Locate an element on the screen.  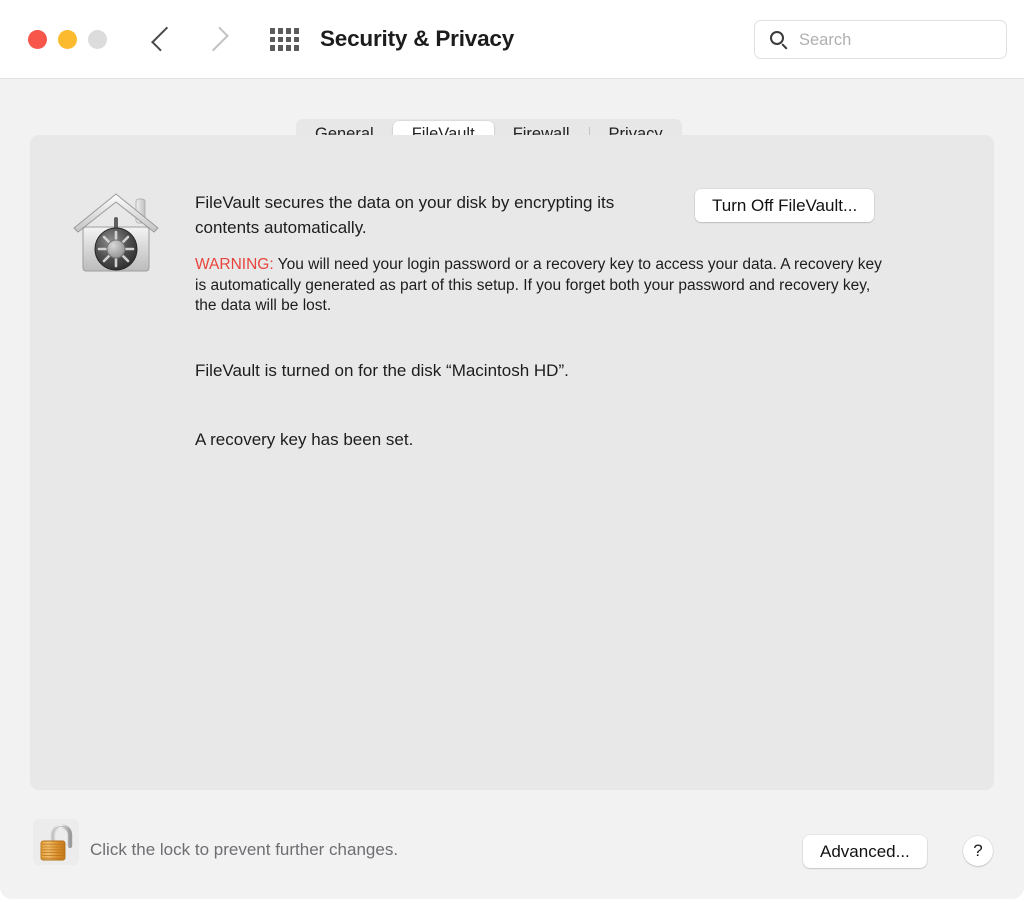
warning-label: WARNING: is located at coordinates (234, 264).